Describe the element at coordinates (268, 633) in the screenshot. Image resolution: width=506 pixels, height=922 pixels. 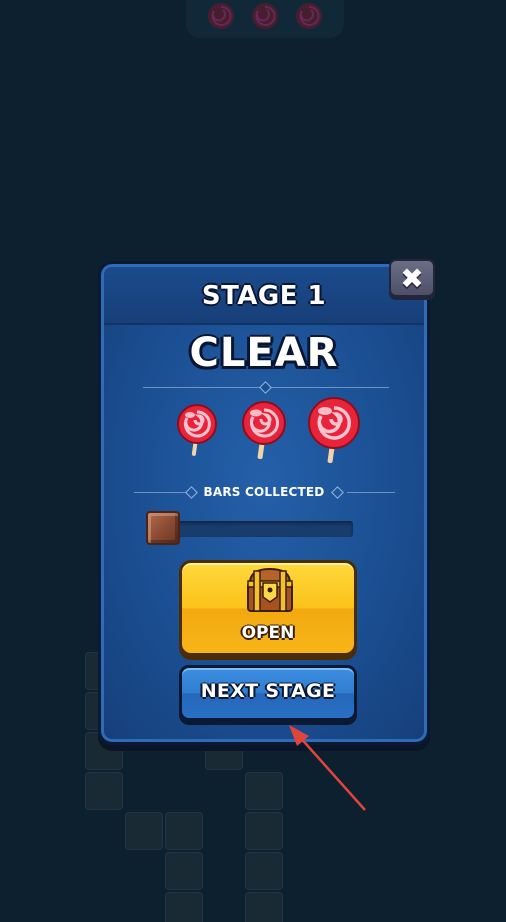
I see `open-button-label: OPEN` at that location.